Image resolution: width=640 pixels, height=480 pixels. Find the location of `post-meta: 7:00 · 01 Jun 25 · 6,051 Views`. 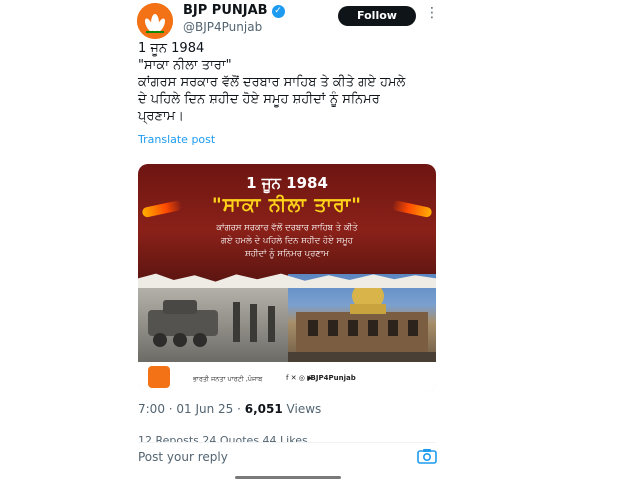

post-meta: 7:00 · 01 Jun 25 · 6,051 Views is located at coordinates (229, 409).